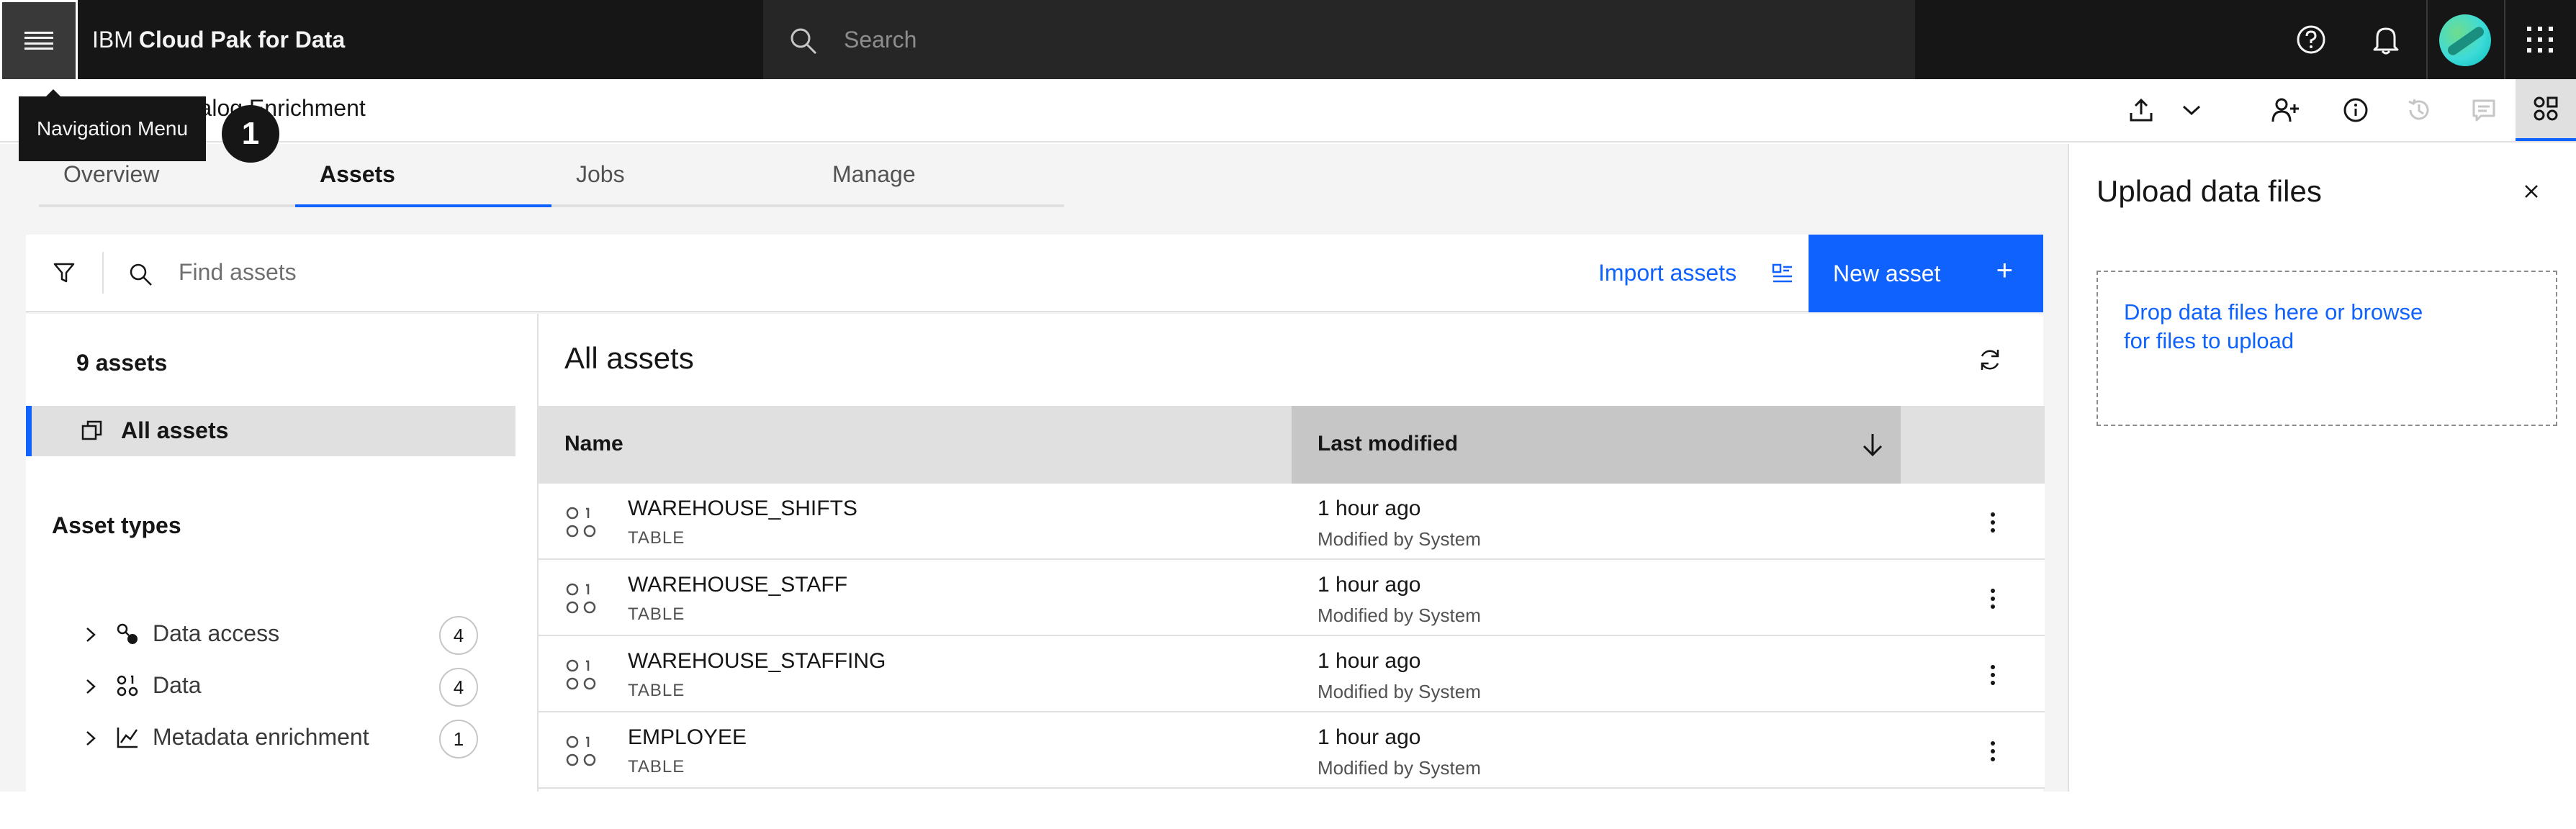  Describe the element at coordinates (757, 661) in the screenshot. I see `asset-name-link: WAREHOUSE_STAFFING` at that location.